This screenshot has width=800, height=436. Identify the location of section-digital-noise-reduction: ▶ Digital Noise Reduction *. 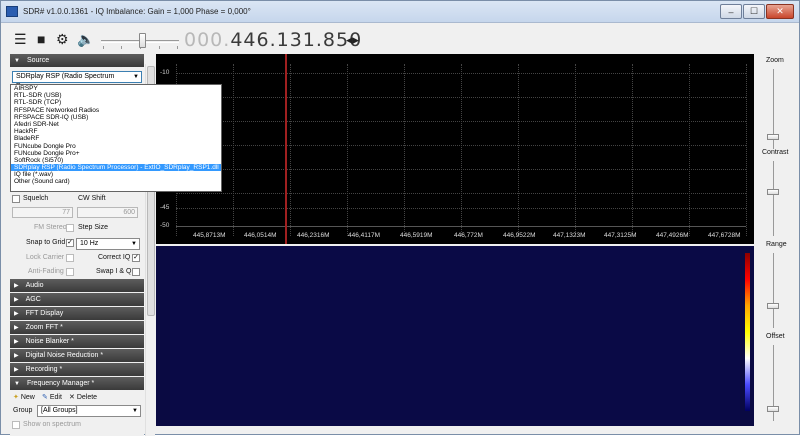
(77, 355).